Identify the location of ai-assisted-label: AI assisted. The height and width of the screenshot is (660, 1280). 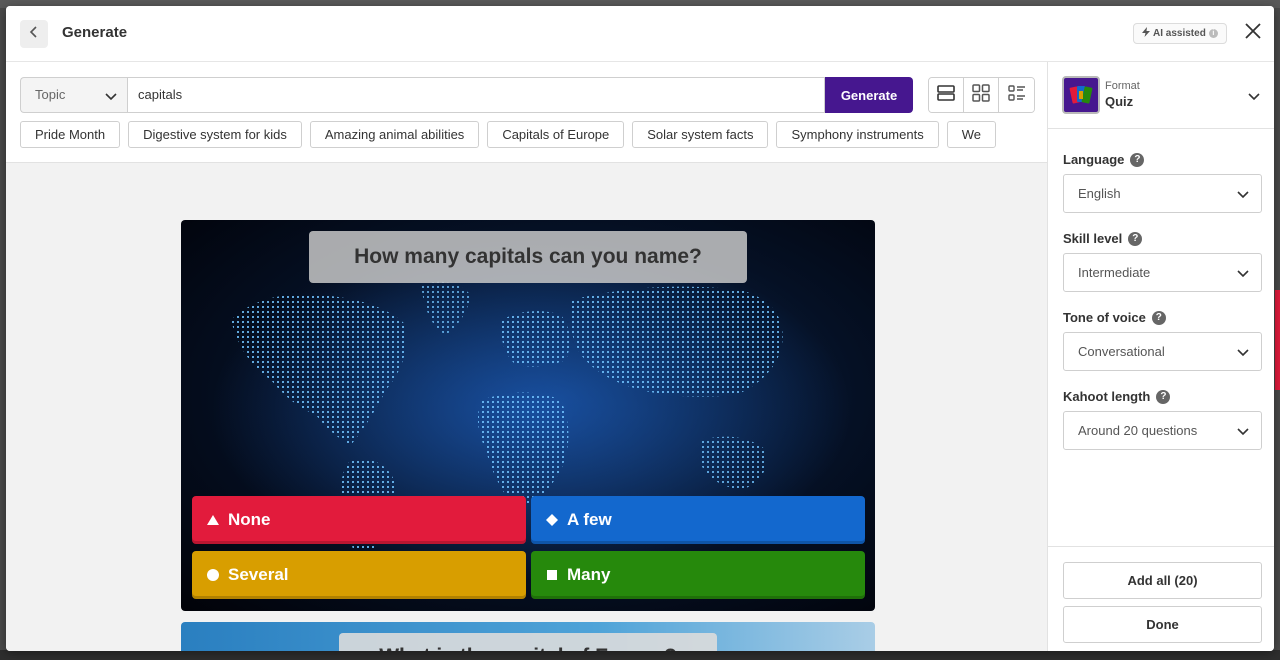
(1179, 33).